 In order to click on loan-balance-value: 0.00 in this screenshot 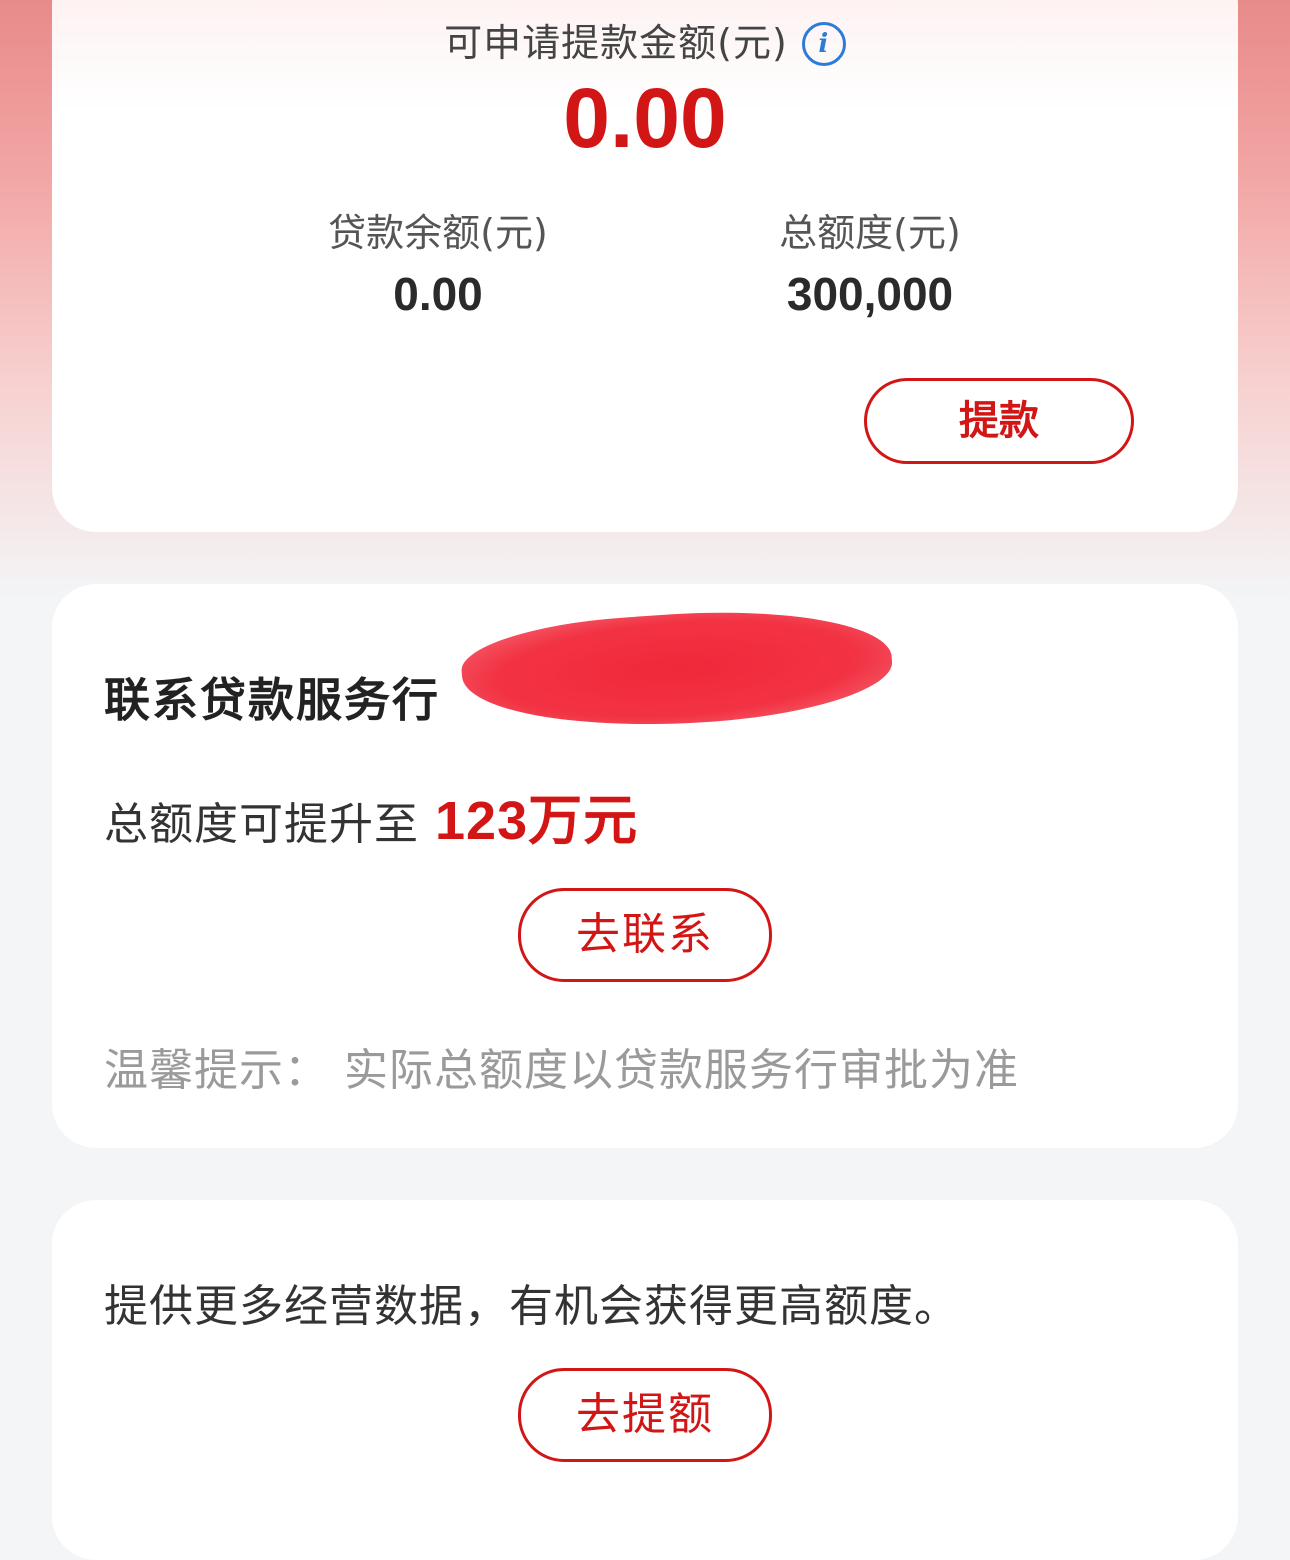, I will do `click(438, 294)`.